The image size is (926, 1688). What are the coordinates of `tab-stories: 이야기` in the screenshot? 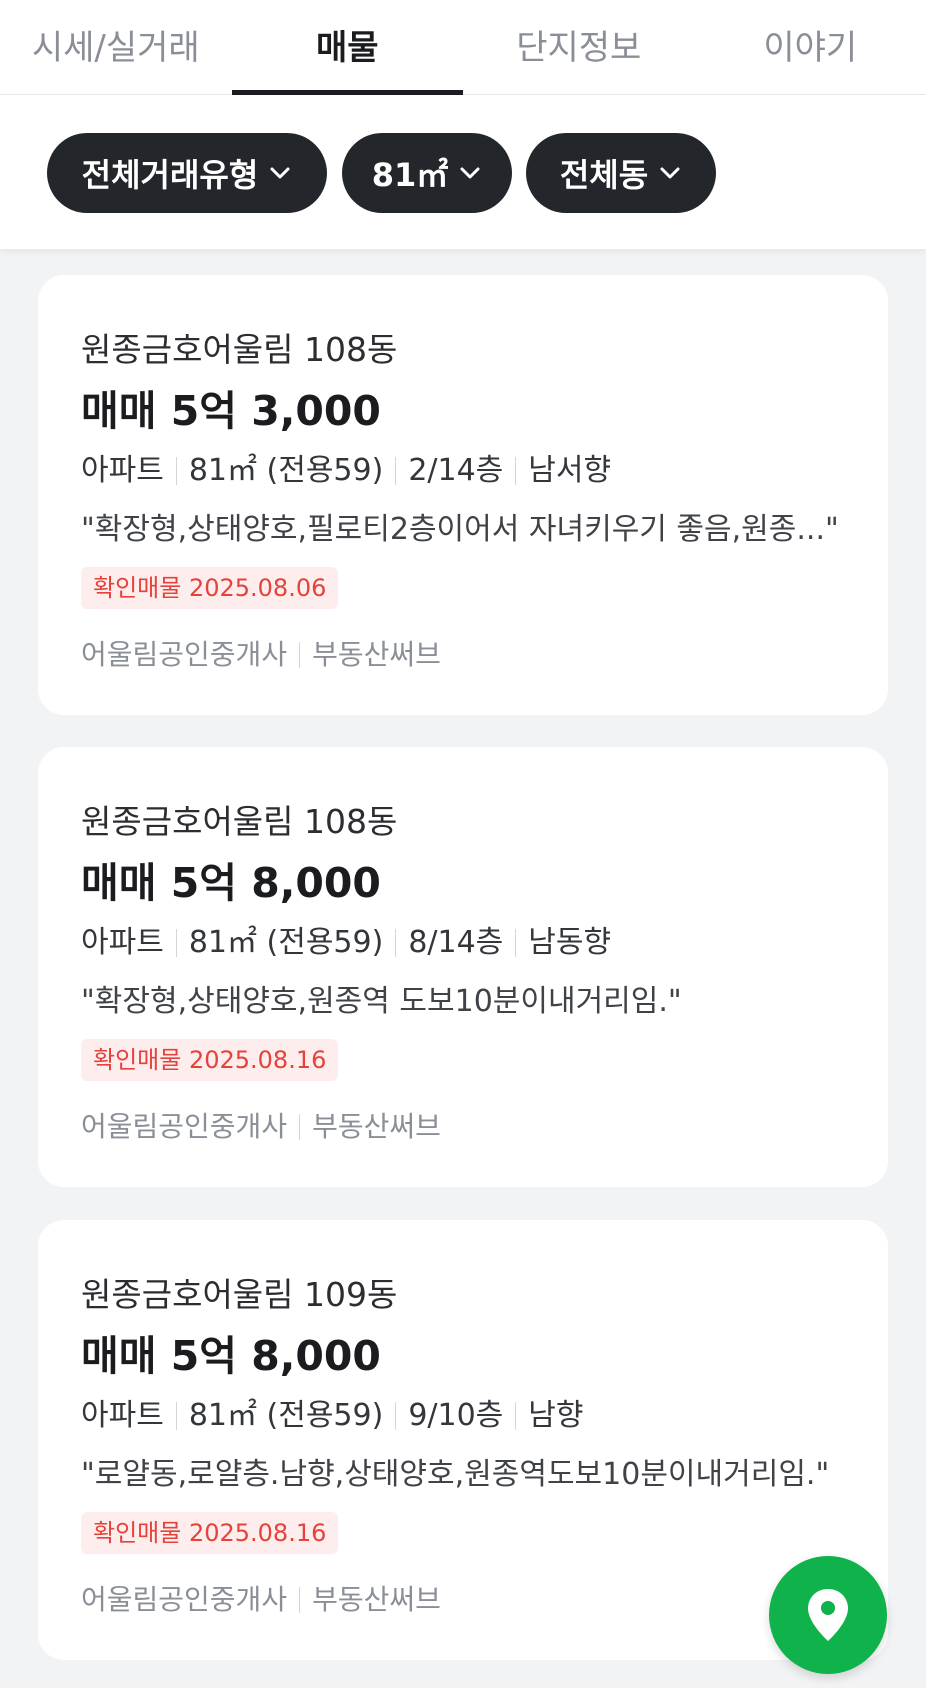 It's located at (810, 47).